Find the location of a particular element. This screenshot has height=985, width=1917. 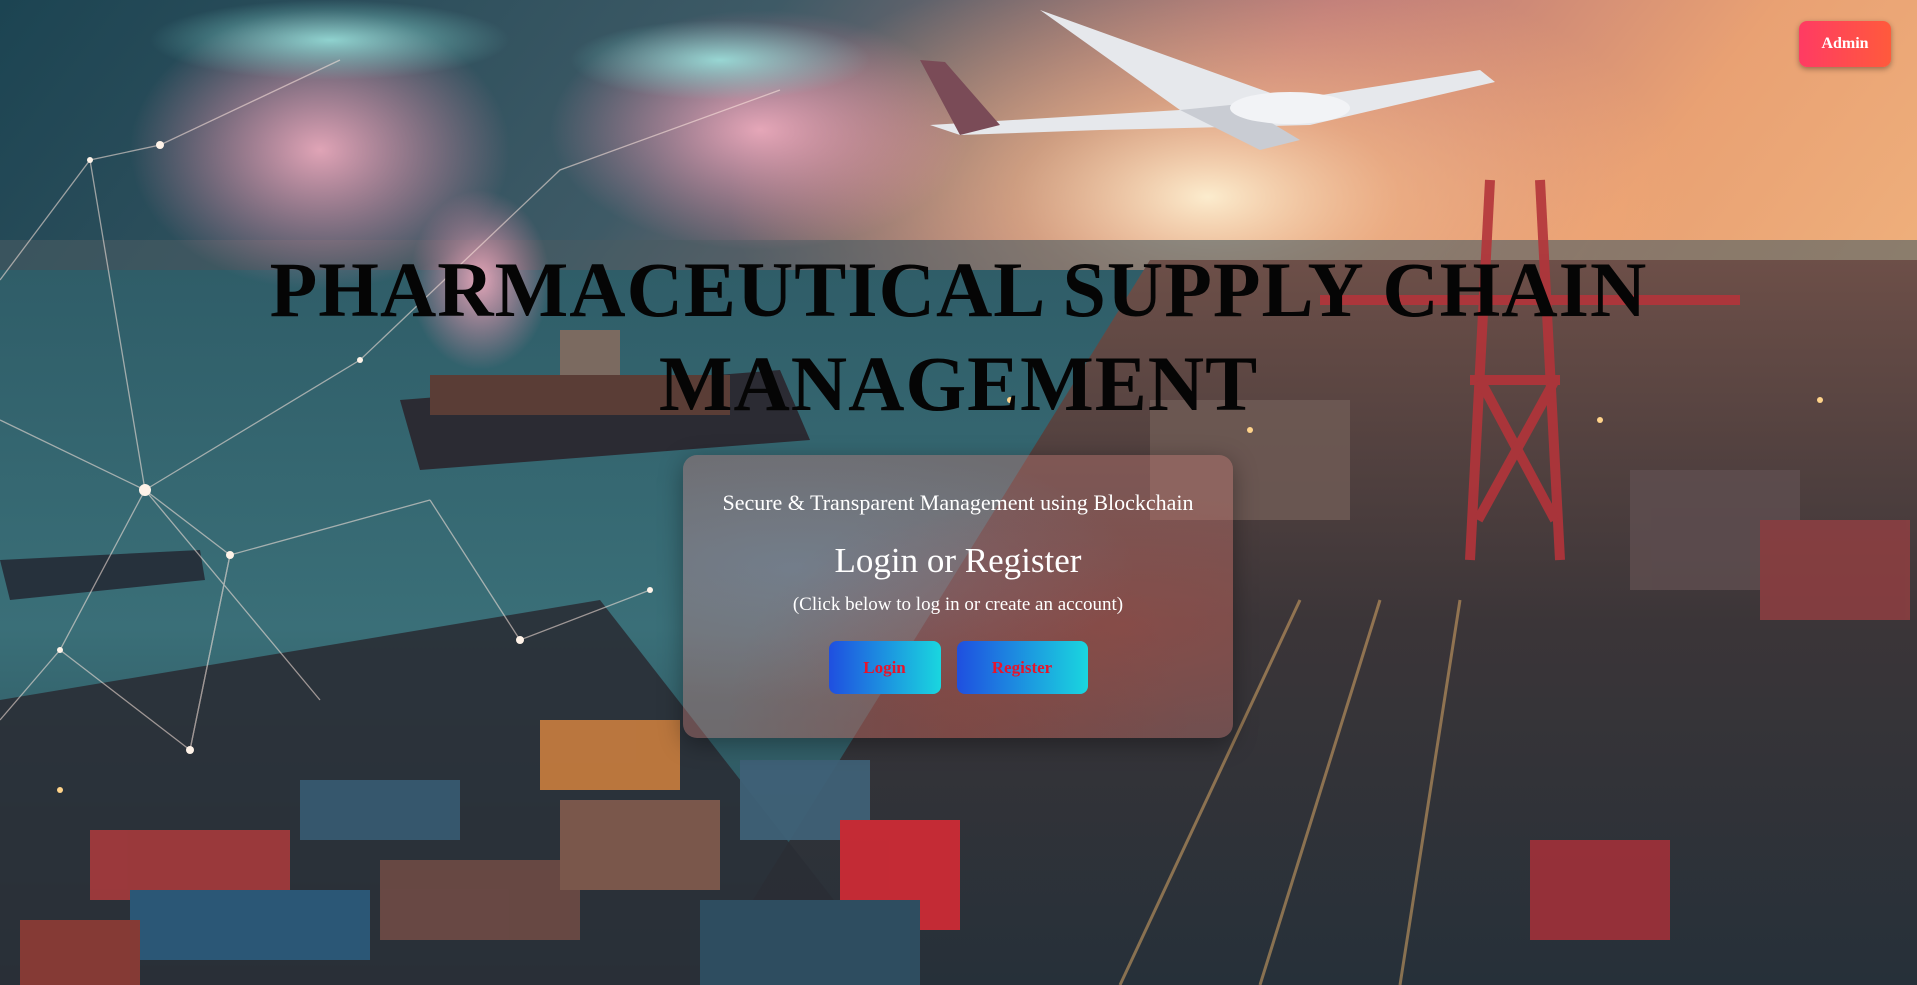

card-heading: Login or Register is located at coordinates (958, 560).